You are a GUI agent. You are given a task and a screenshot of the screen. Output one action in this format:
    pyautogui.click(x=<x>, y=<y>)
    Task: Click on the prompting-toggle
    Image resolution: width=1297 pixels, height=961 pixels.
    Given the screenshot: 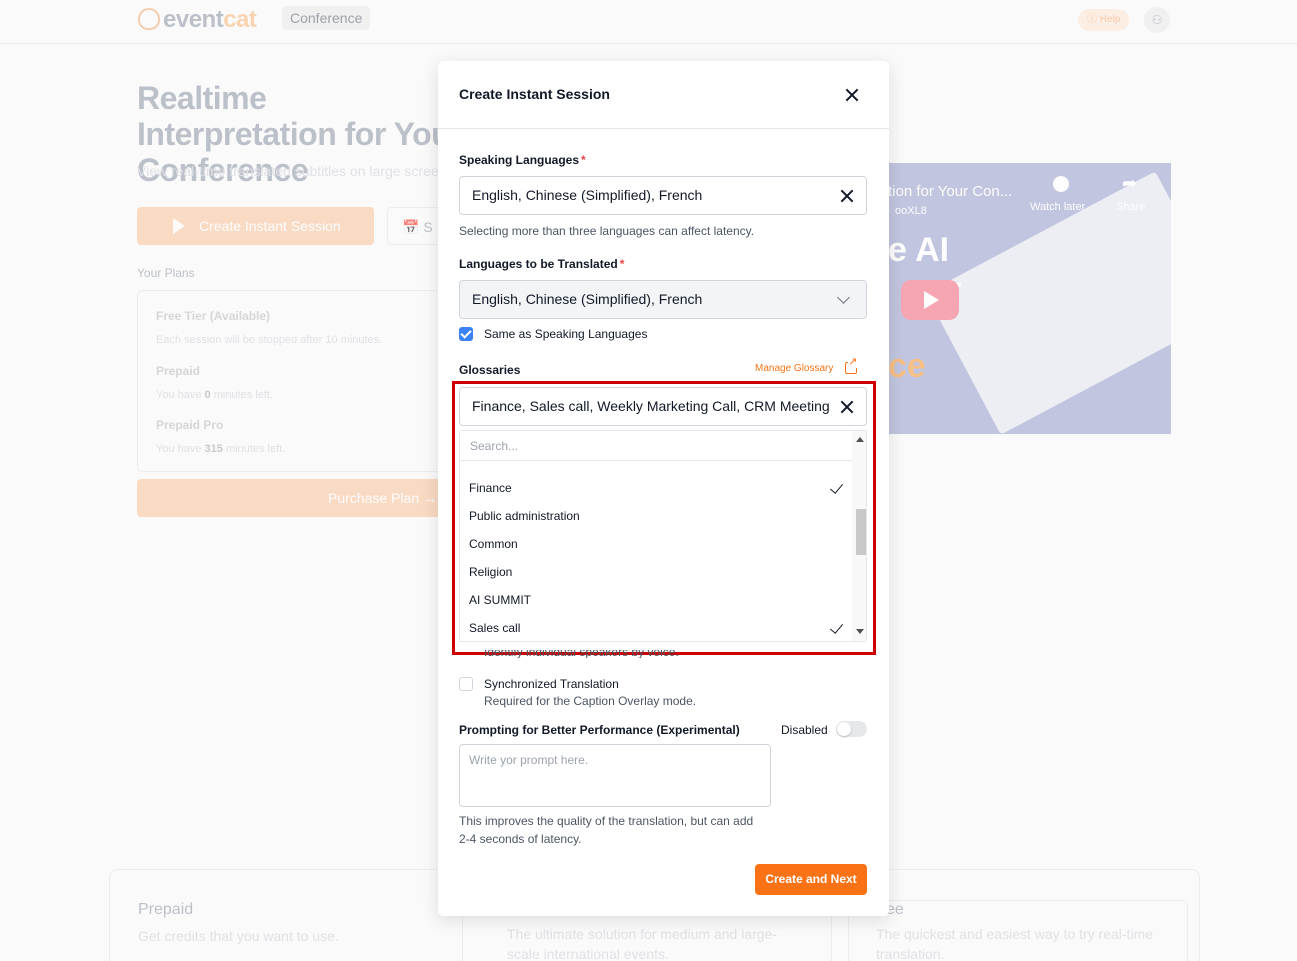 What is the action you would take?
    pyautogui.click(x=851, y=729)
    